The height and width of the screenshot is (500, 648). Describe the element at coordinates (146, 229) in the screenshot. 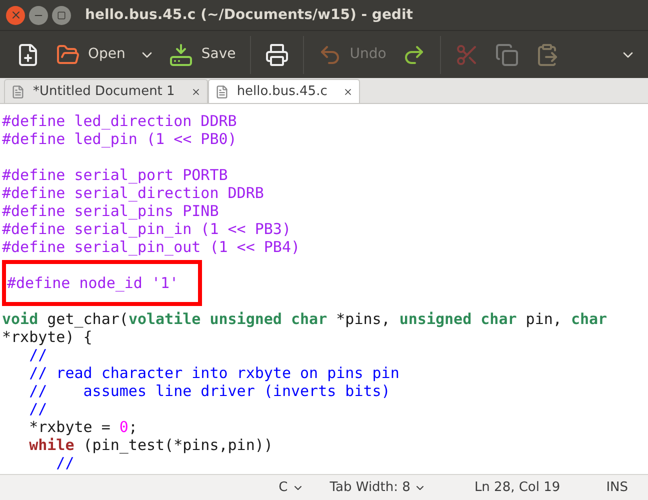

I see `code-line: #define serial_pin_in (1 << PB3)` at that location.